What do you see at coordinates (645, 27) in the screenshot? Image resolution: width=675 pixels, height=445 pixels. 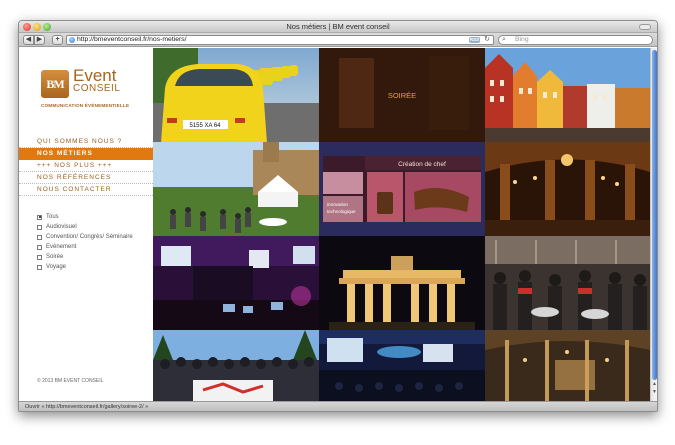 I see `toolbar-toggle-button` at bounding box center [645, 27].